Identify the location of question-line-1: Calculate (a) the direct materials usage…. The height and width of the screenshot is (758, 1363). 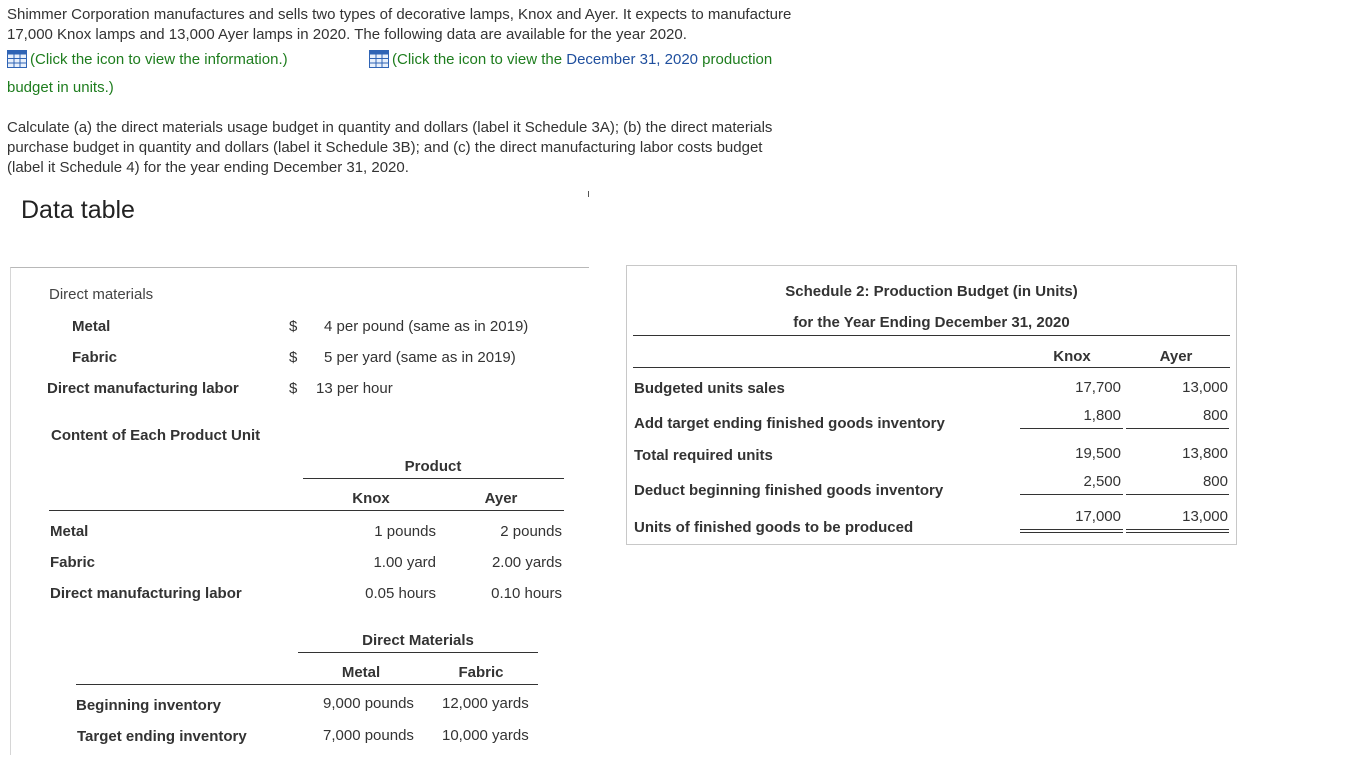
(390, 127).